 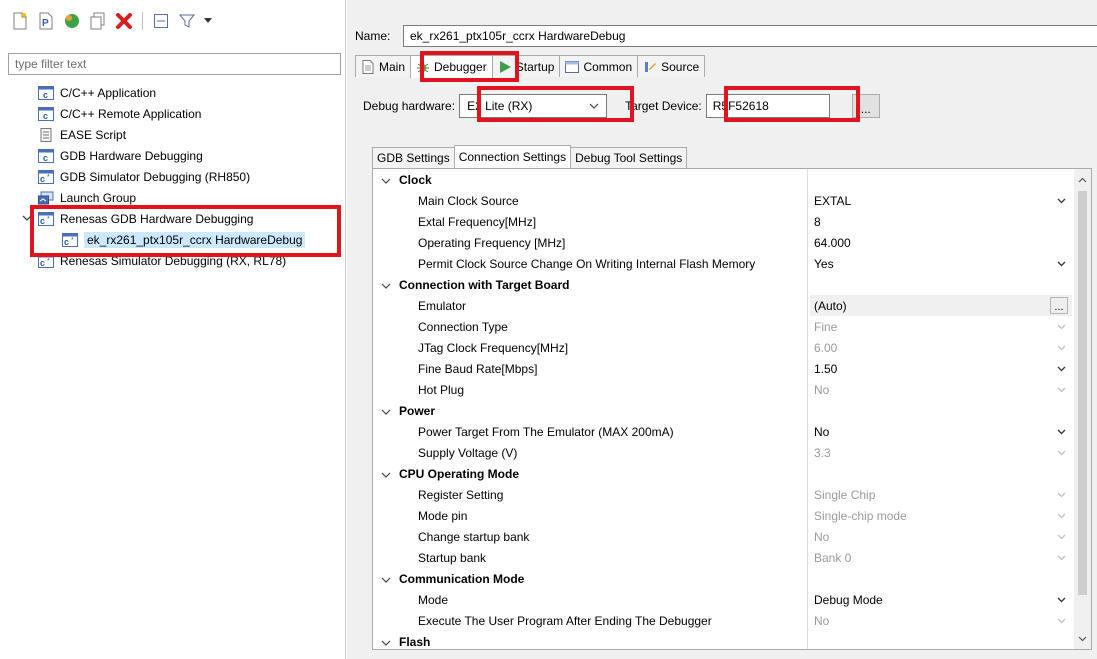 What do you see at coordinates (725, 515) in the screenshot?
I see `settings-row: Mode pin Single-chip mode` at bounding box center [725, 515].